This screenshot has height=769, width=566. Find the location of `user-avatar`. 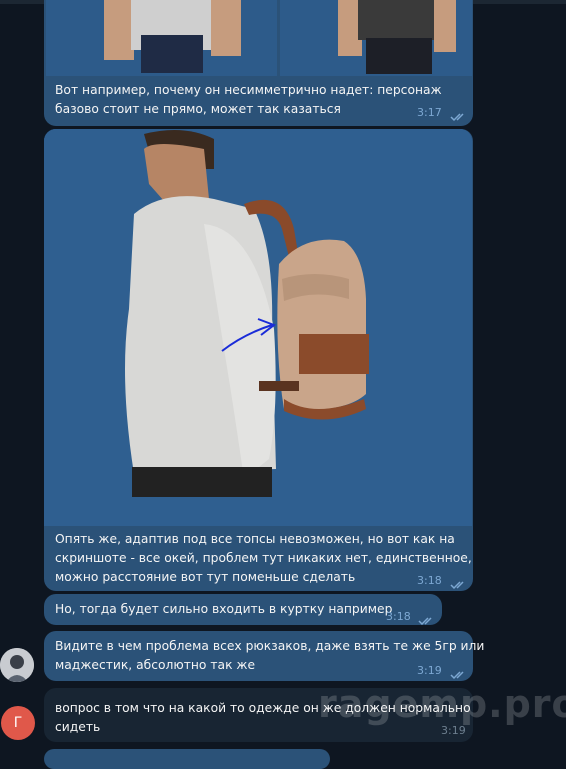

user-avatar is located at coordinates (17, 665).